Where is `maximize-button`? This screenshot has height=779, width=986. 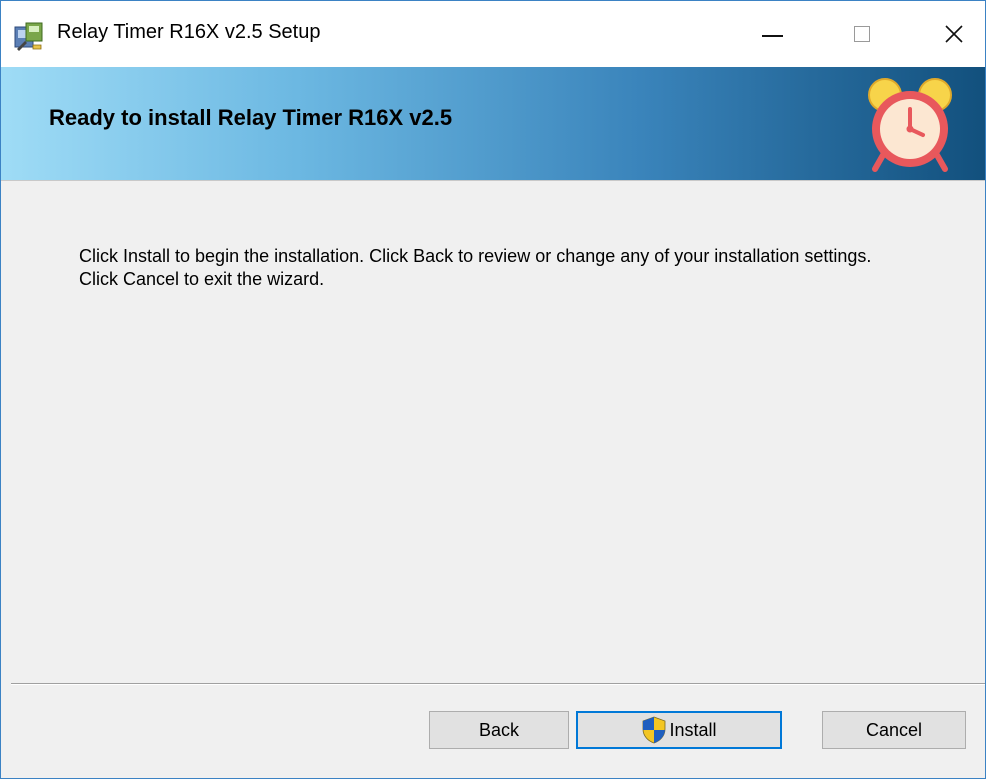 maximize-button is located at coordinates (862, 34).